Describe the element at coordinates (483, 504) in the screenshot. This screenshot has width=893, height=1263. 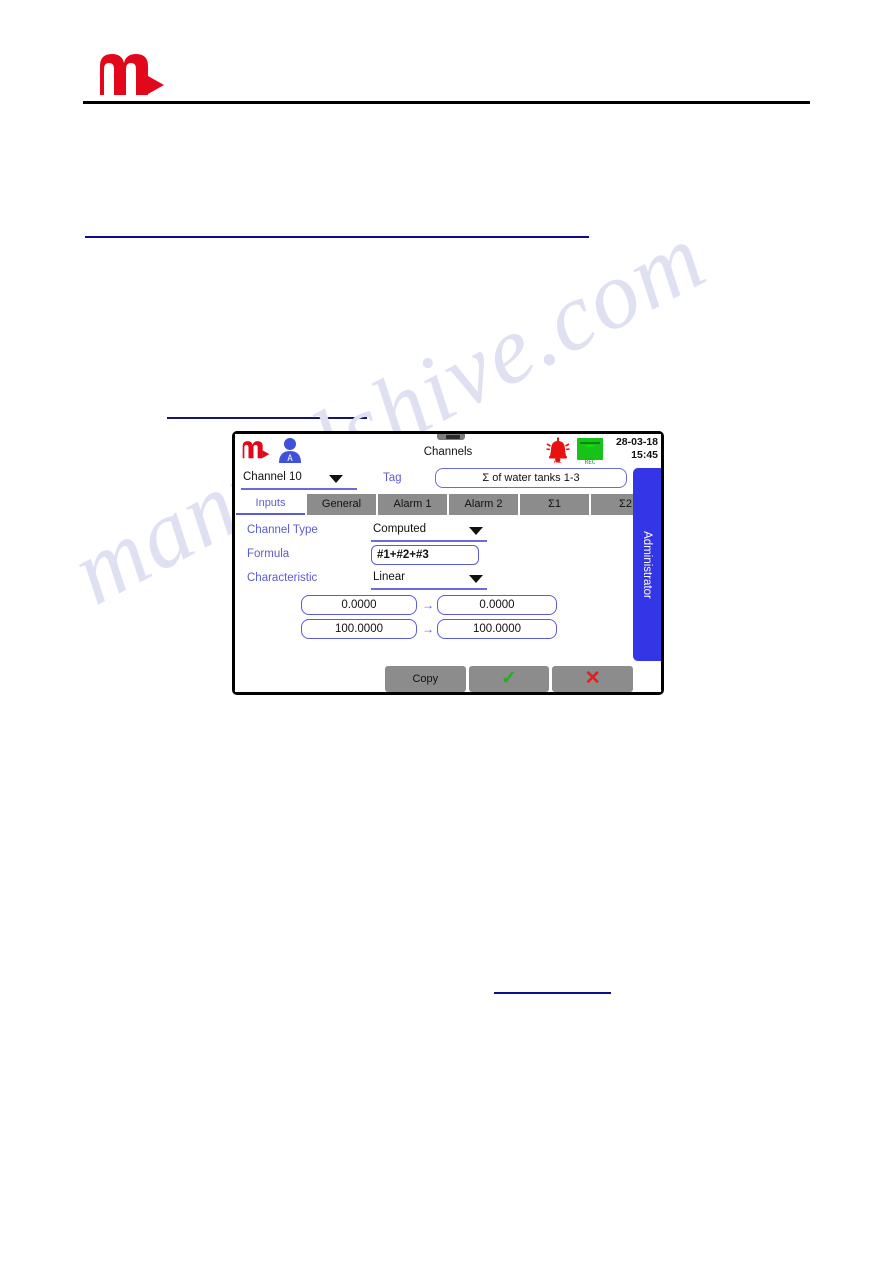
I see `tab-alarm-2: Alarm 2` at that location.